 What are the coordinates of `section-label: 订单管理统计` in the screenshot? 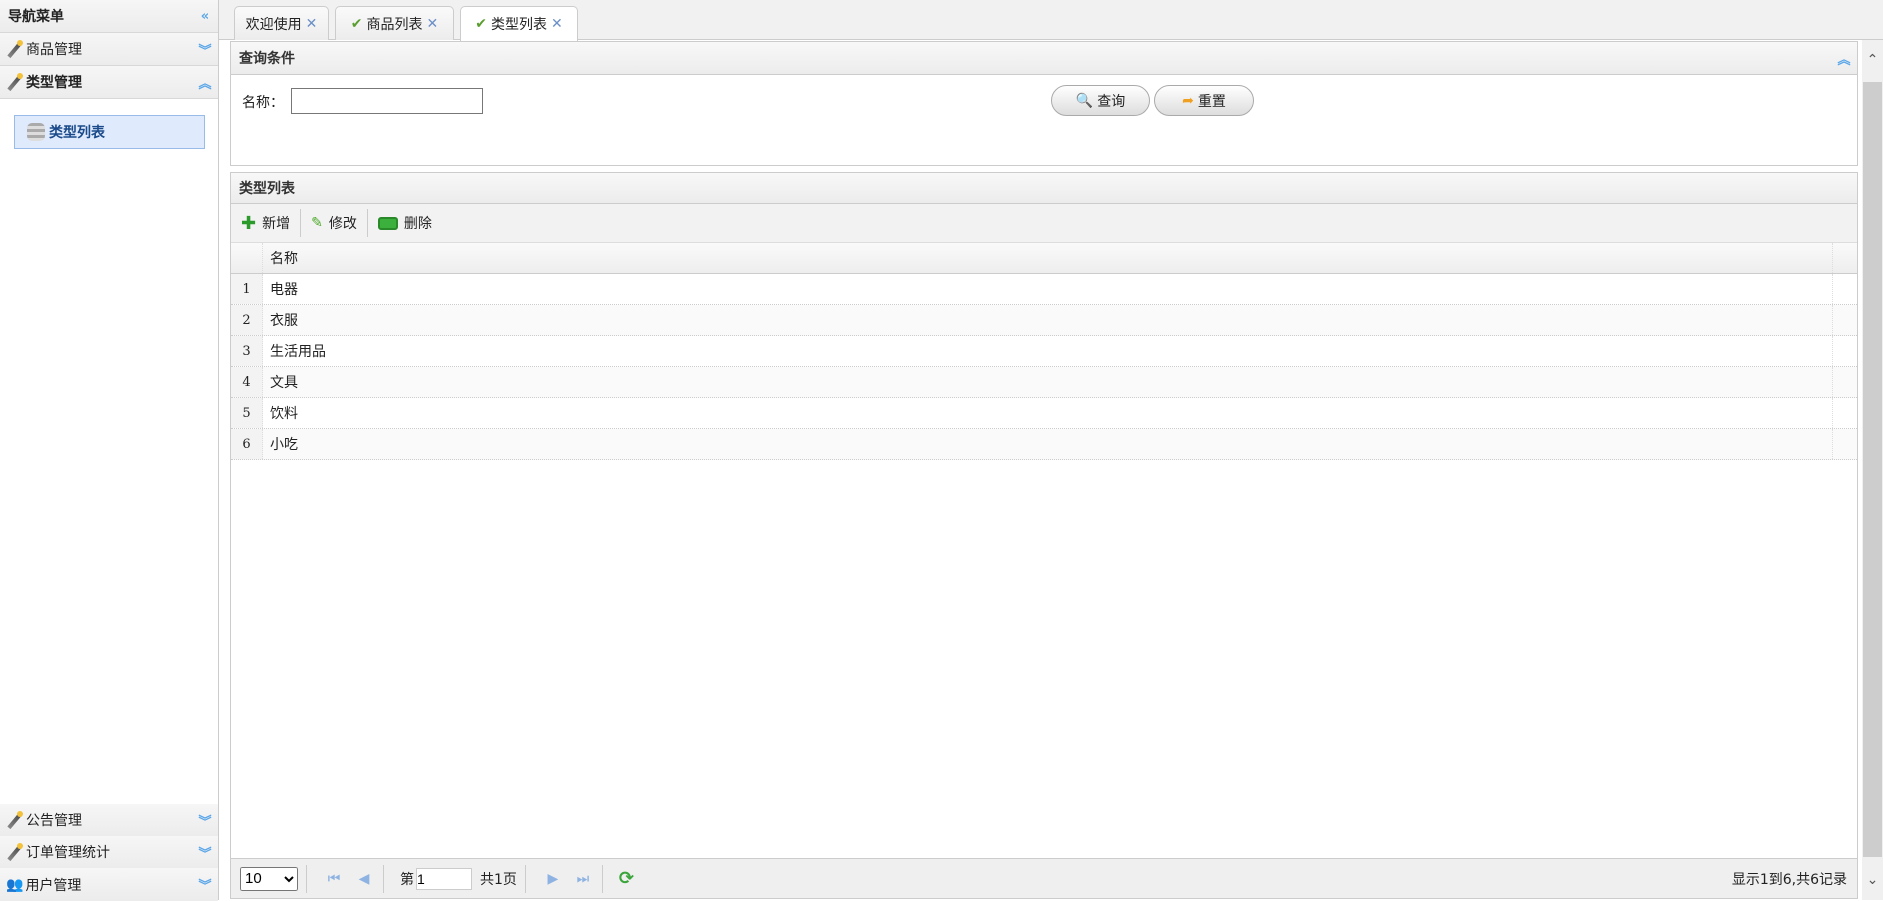 It's located at (68, 853).